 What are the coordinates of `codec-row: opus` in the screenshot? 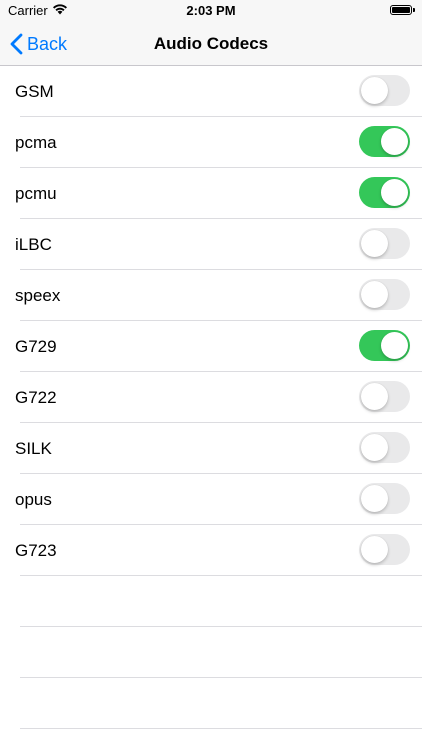 It's located at (211, 499).